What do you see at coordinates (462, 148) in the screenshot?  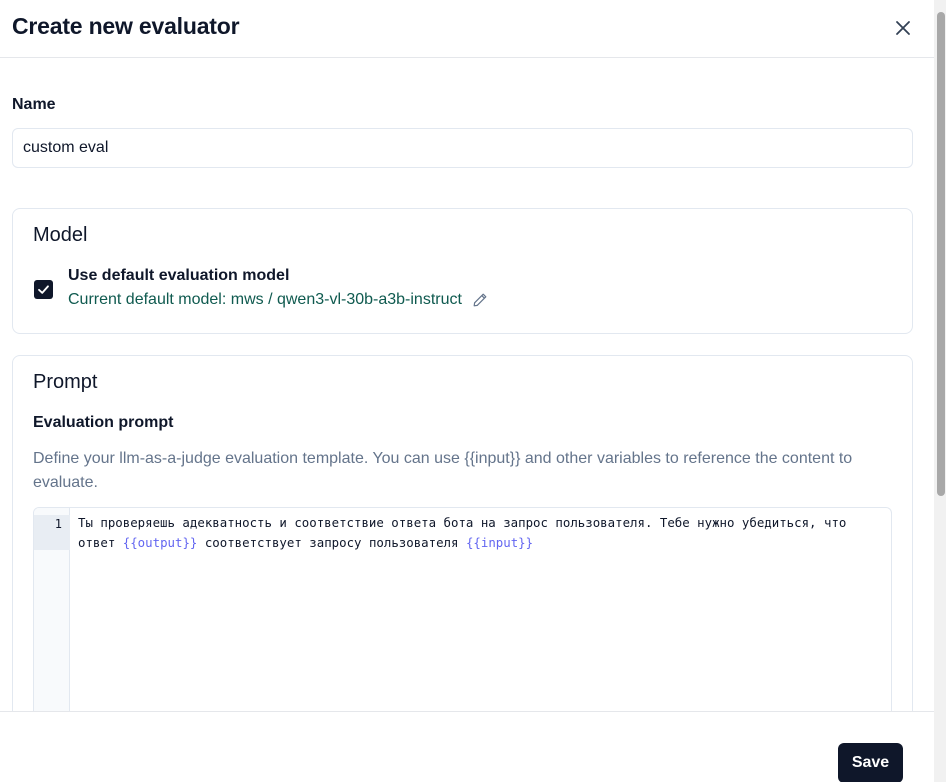 I see `name-input` at bounding box center [462, 148].